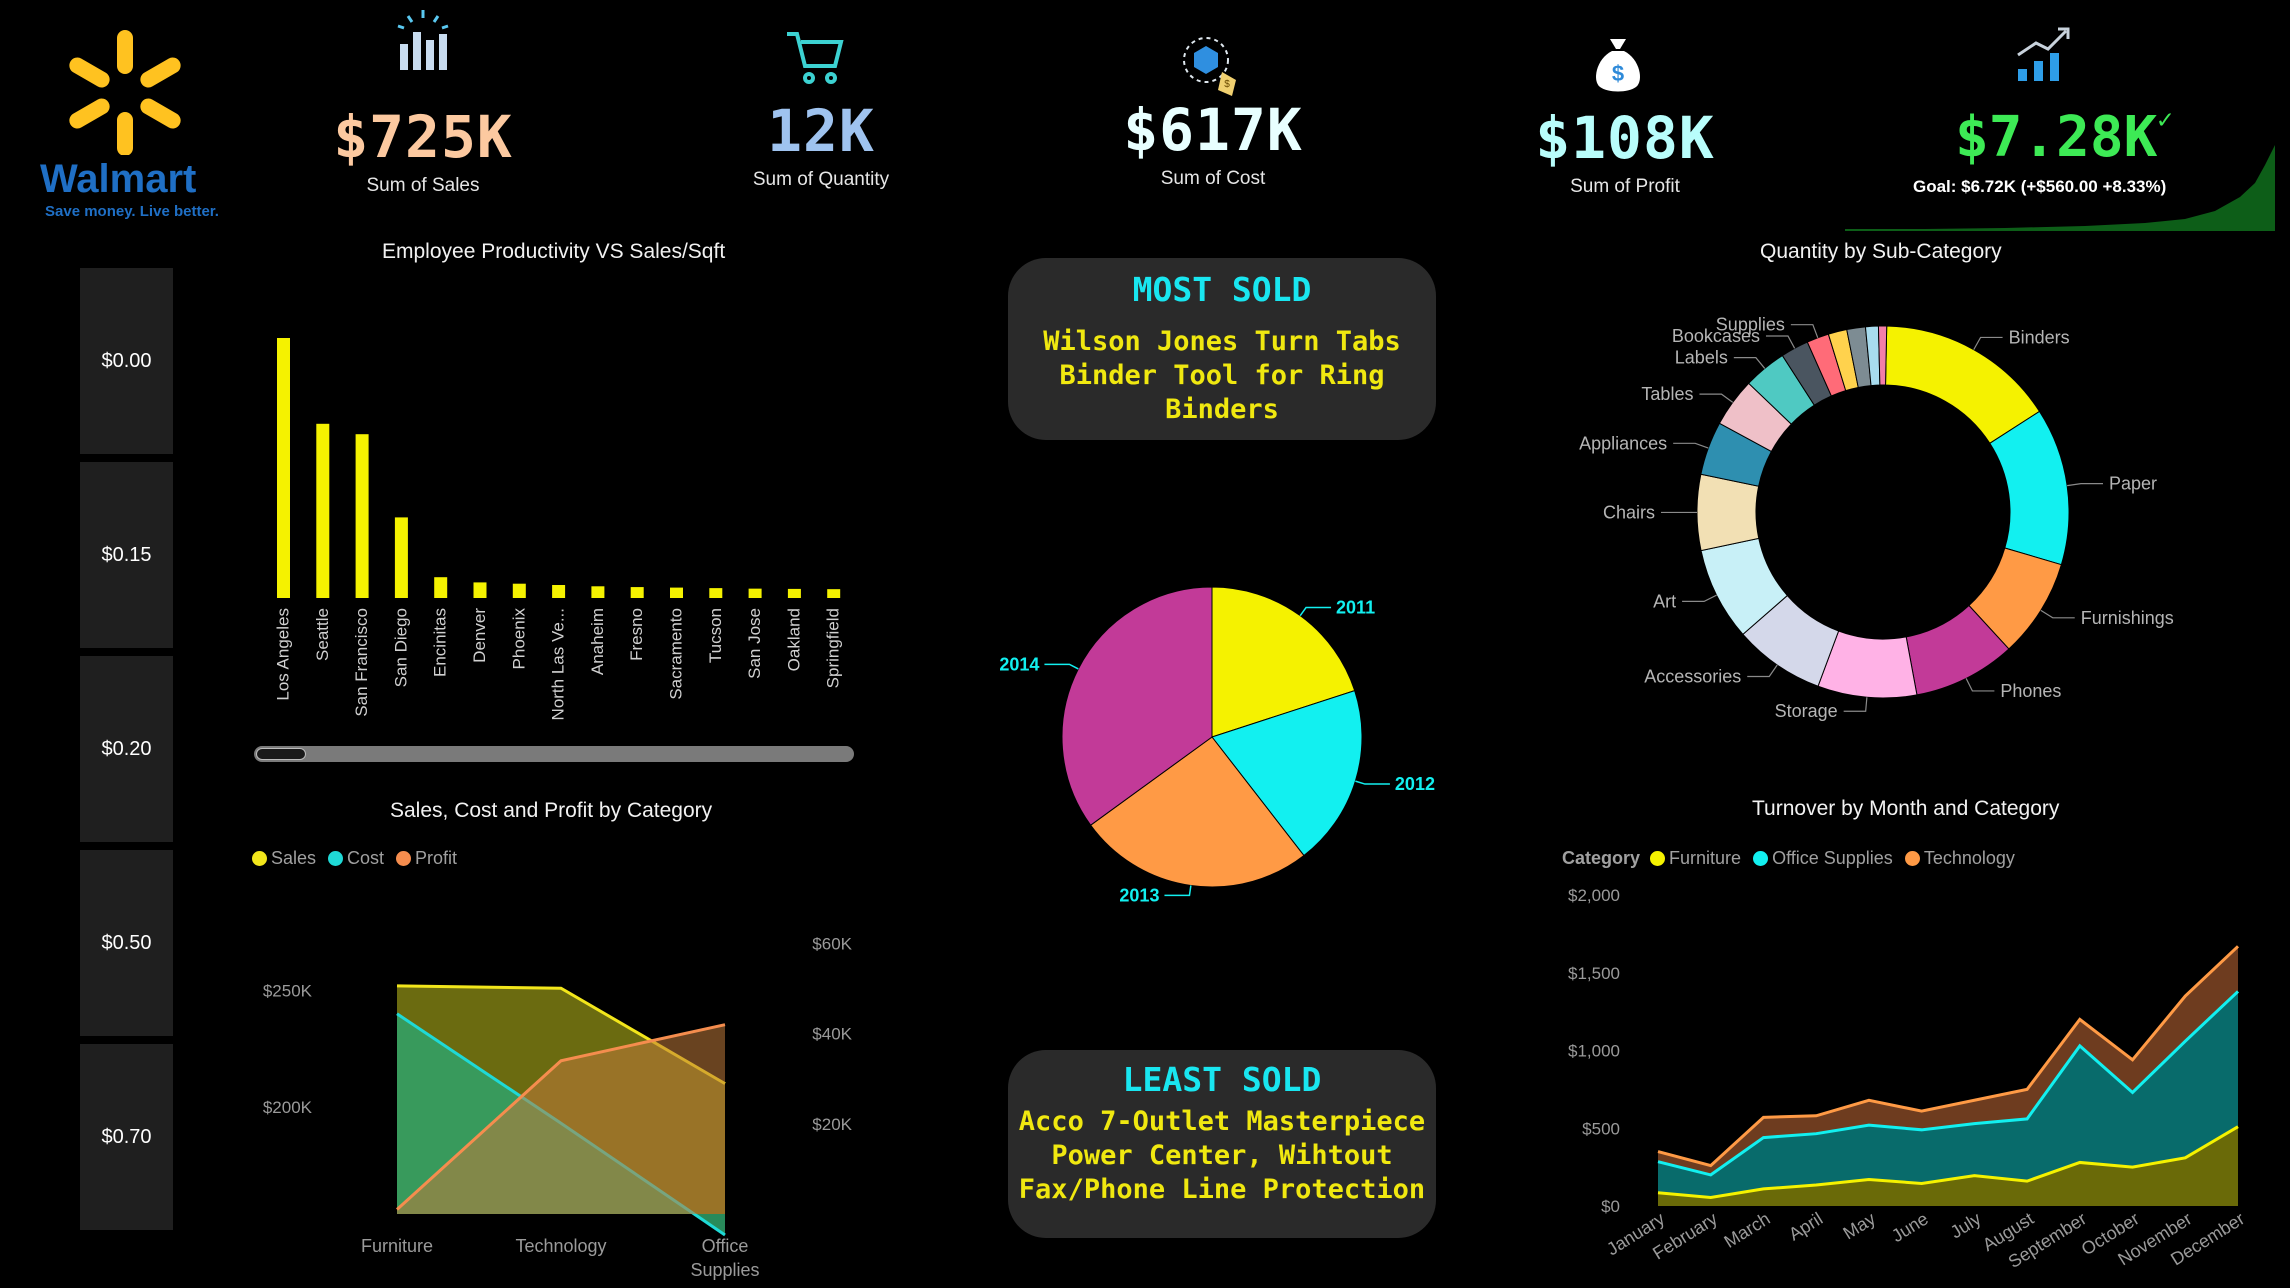 The width and height of the screenshot is (2290, 1288). I want to click on most-sold-title: MOST SOLD, so click(1222, 289).